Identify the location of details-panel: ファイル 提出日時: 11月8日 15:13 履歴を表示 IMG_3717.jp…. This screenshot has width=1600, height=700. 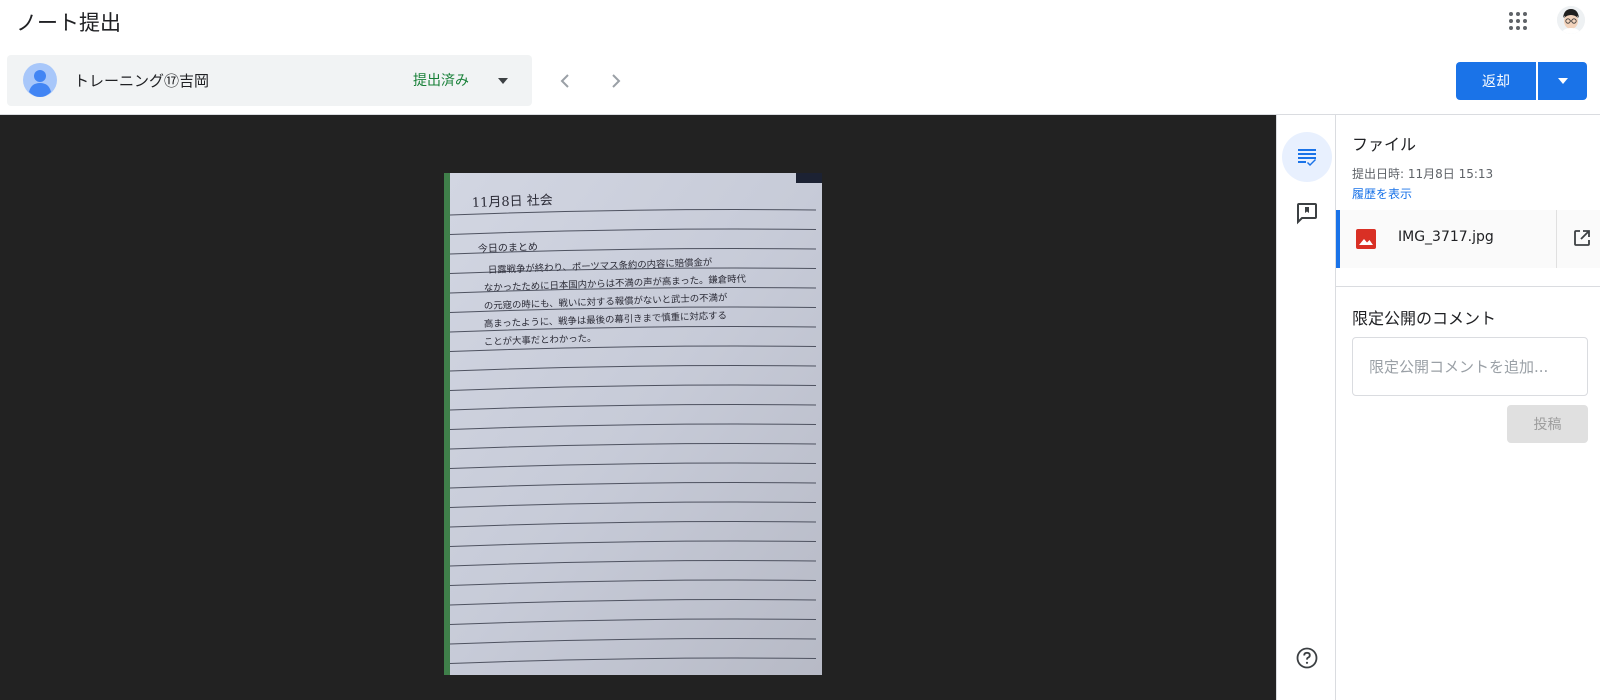
(1468, 407).